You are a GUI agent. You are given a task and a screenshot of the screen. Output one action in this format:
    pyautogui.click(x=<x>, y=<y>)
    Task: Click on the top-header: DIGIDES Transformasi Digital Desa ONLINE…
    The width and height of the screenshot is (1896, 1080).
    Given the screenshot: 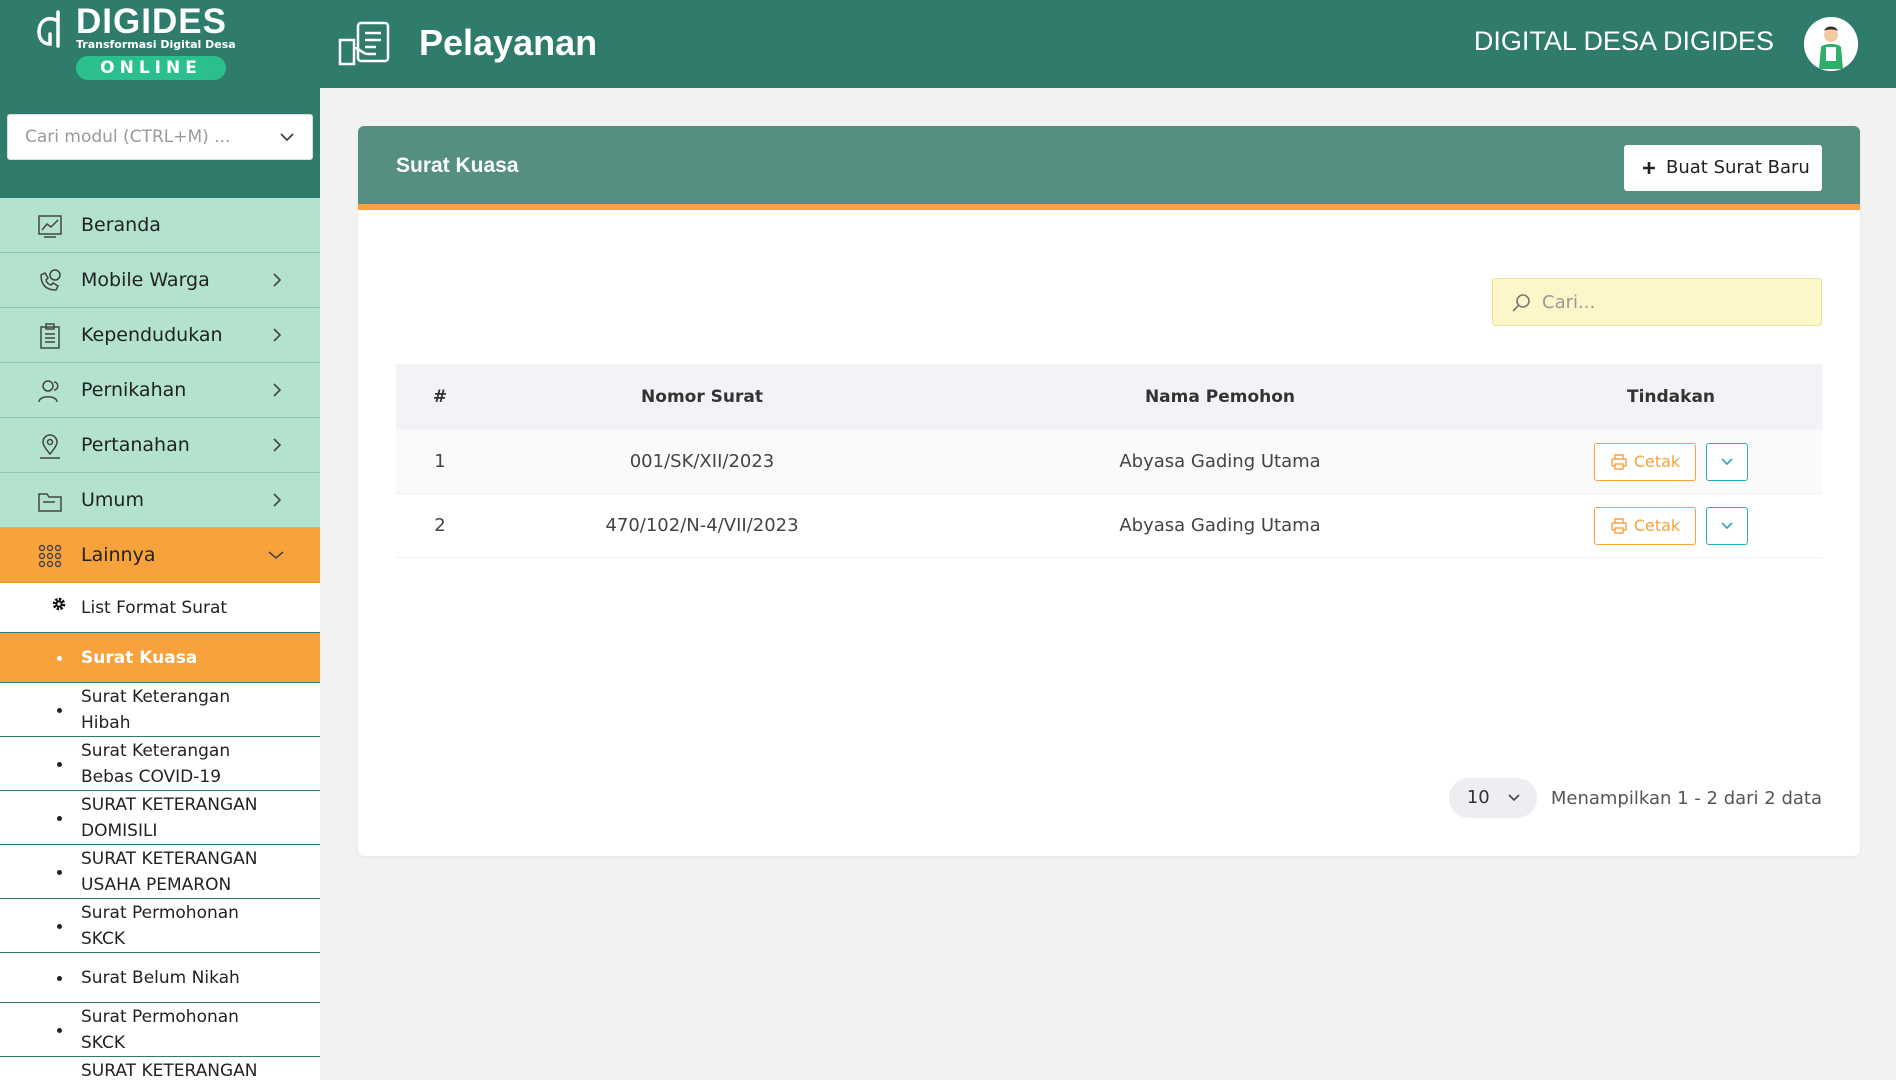 What is the action you would take?
    pyautogui.click(x=948, y=44)
    